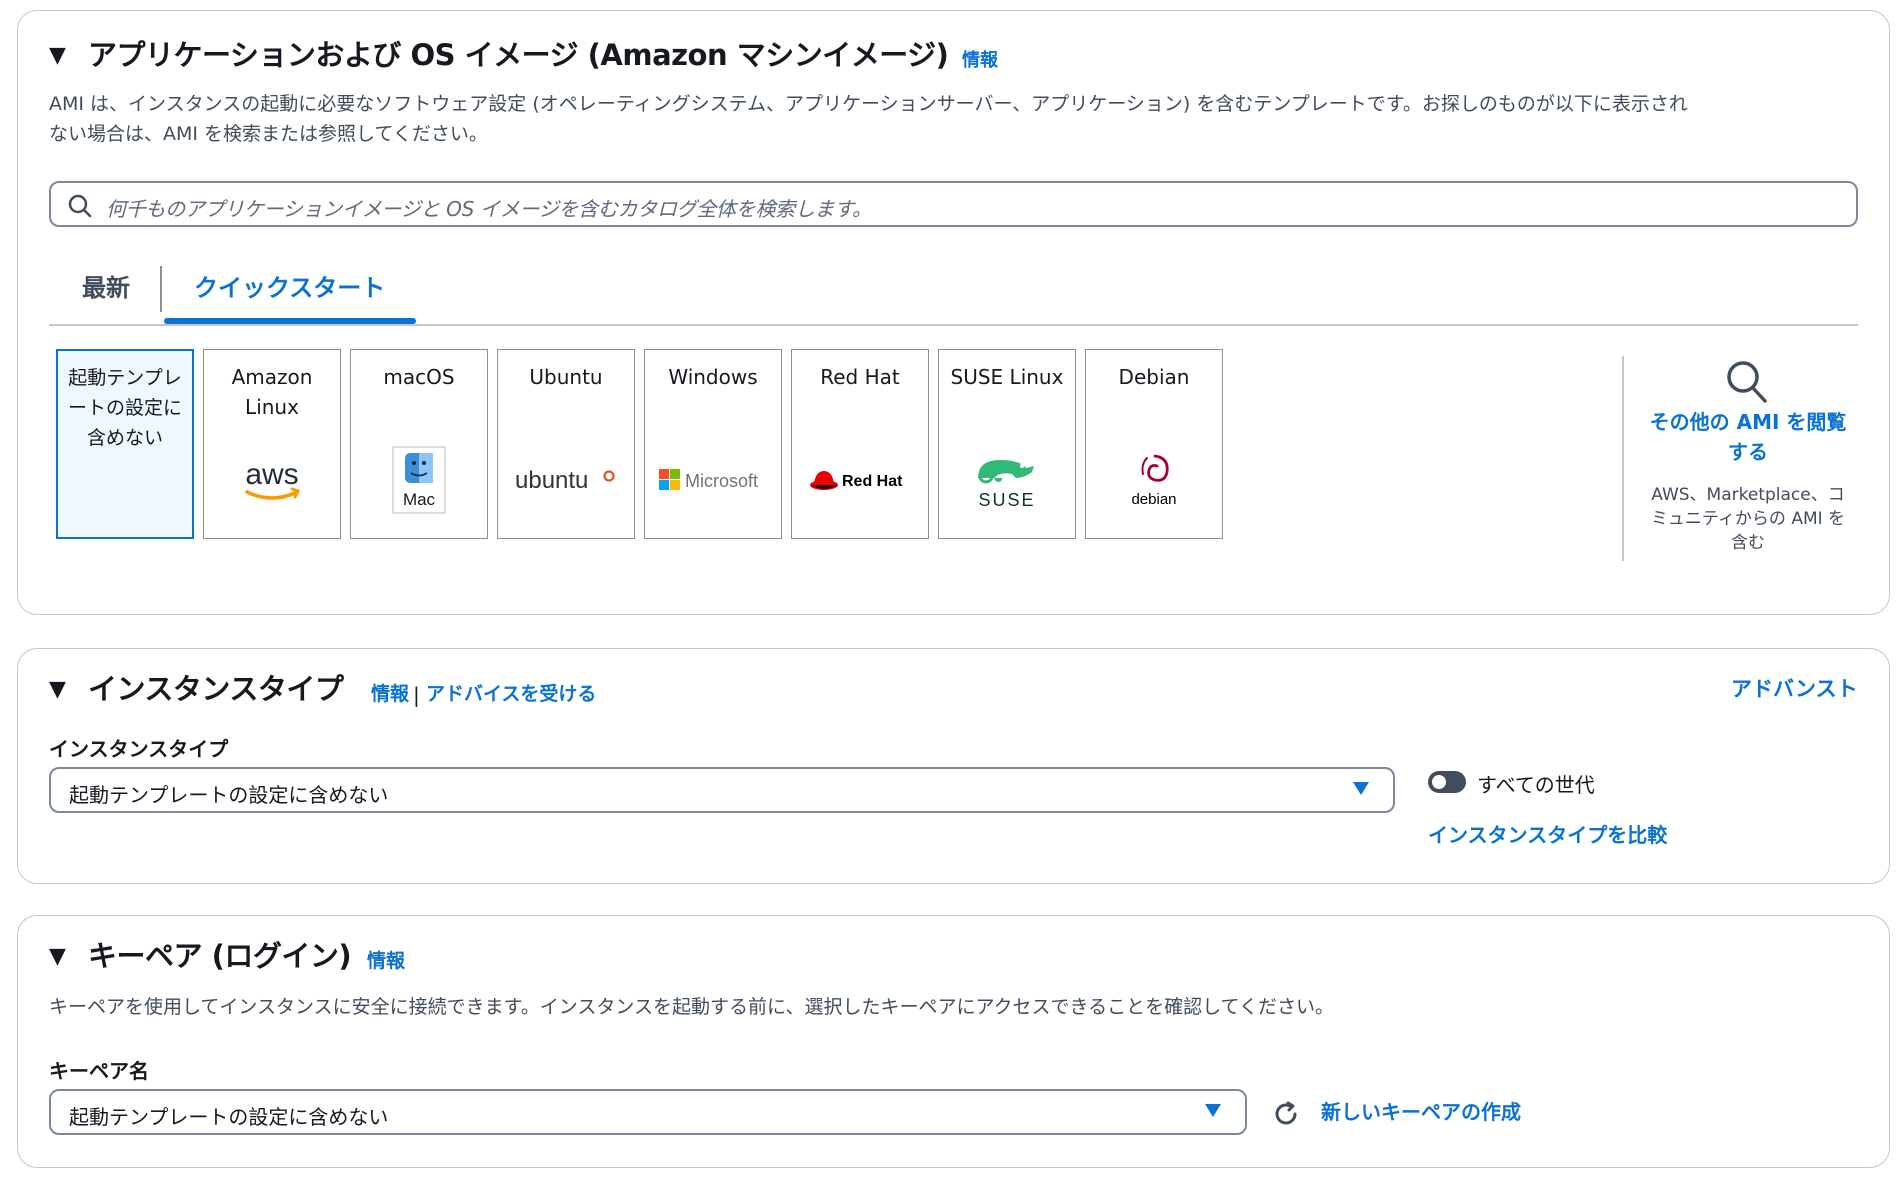 The height and width of the screenshot is (1186, 1902). I want to click on ami-tile-suse: SUSE Linux SUSE, so click(1007, 444).